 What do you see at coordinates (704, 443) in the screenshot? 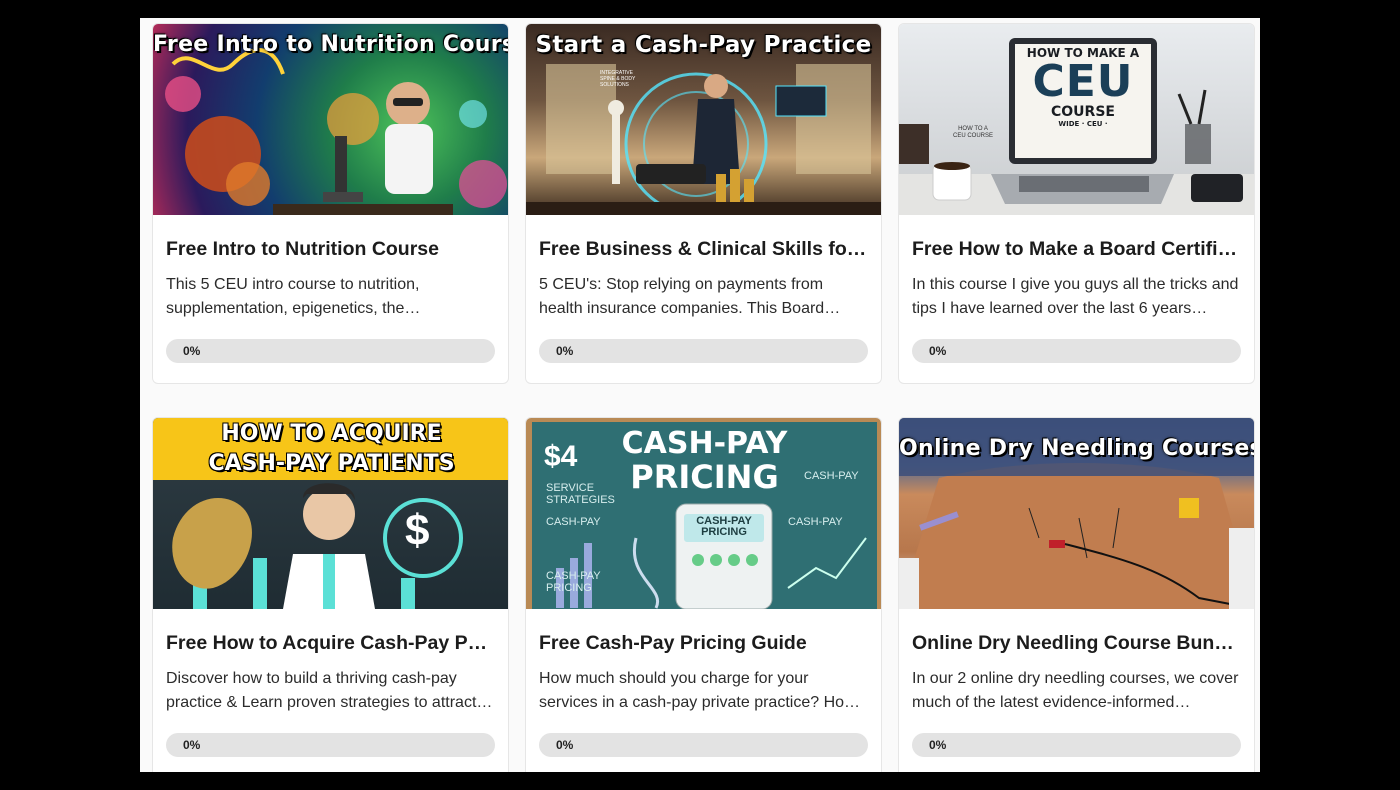
I see `pricing-line-1: CASH-PAY` at bounding box center [704, 443].